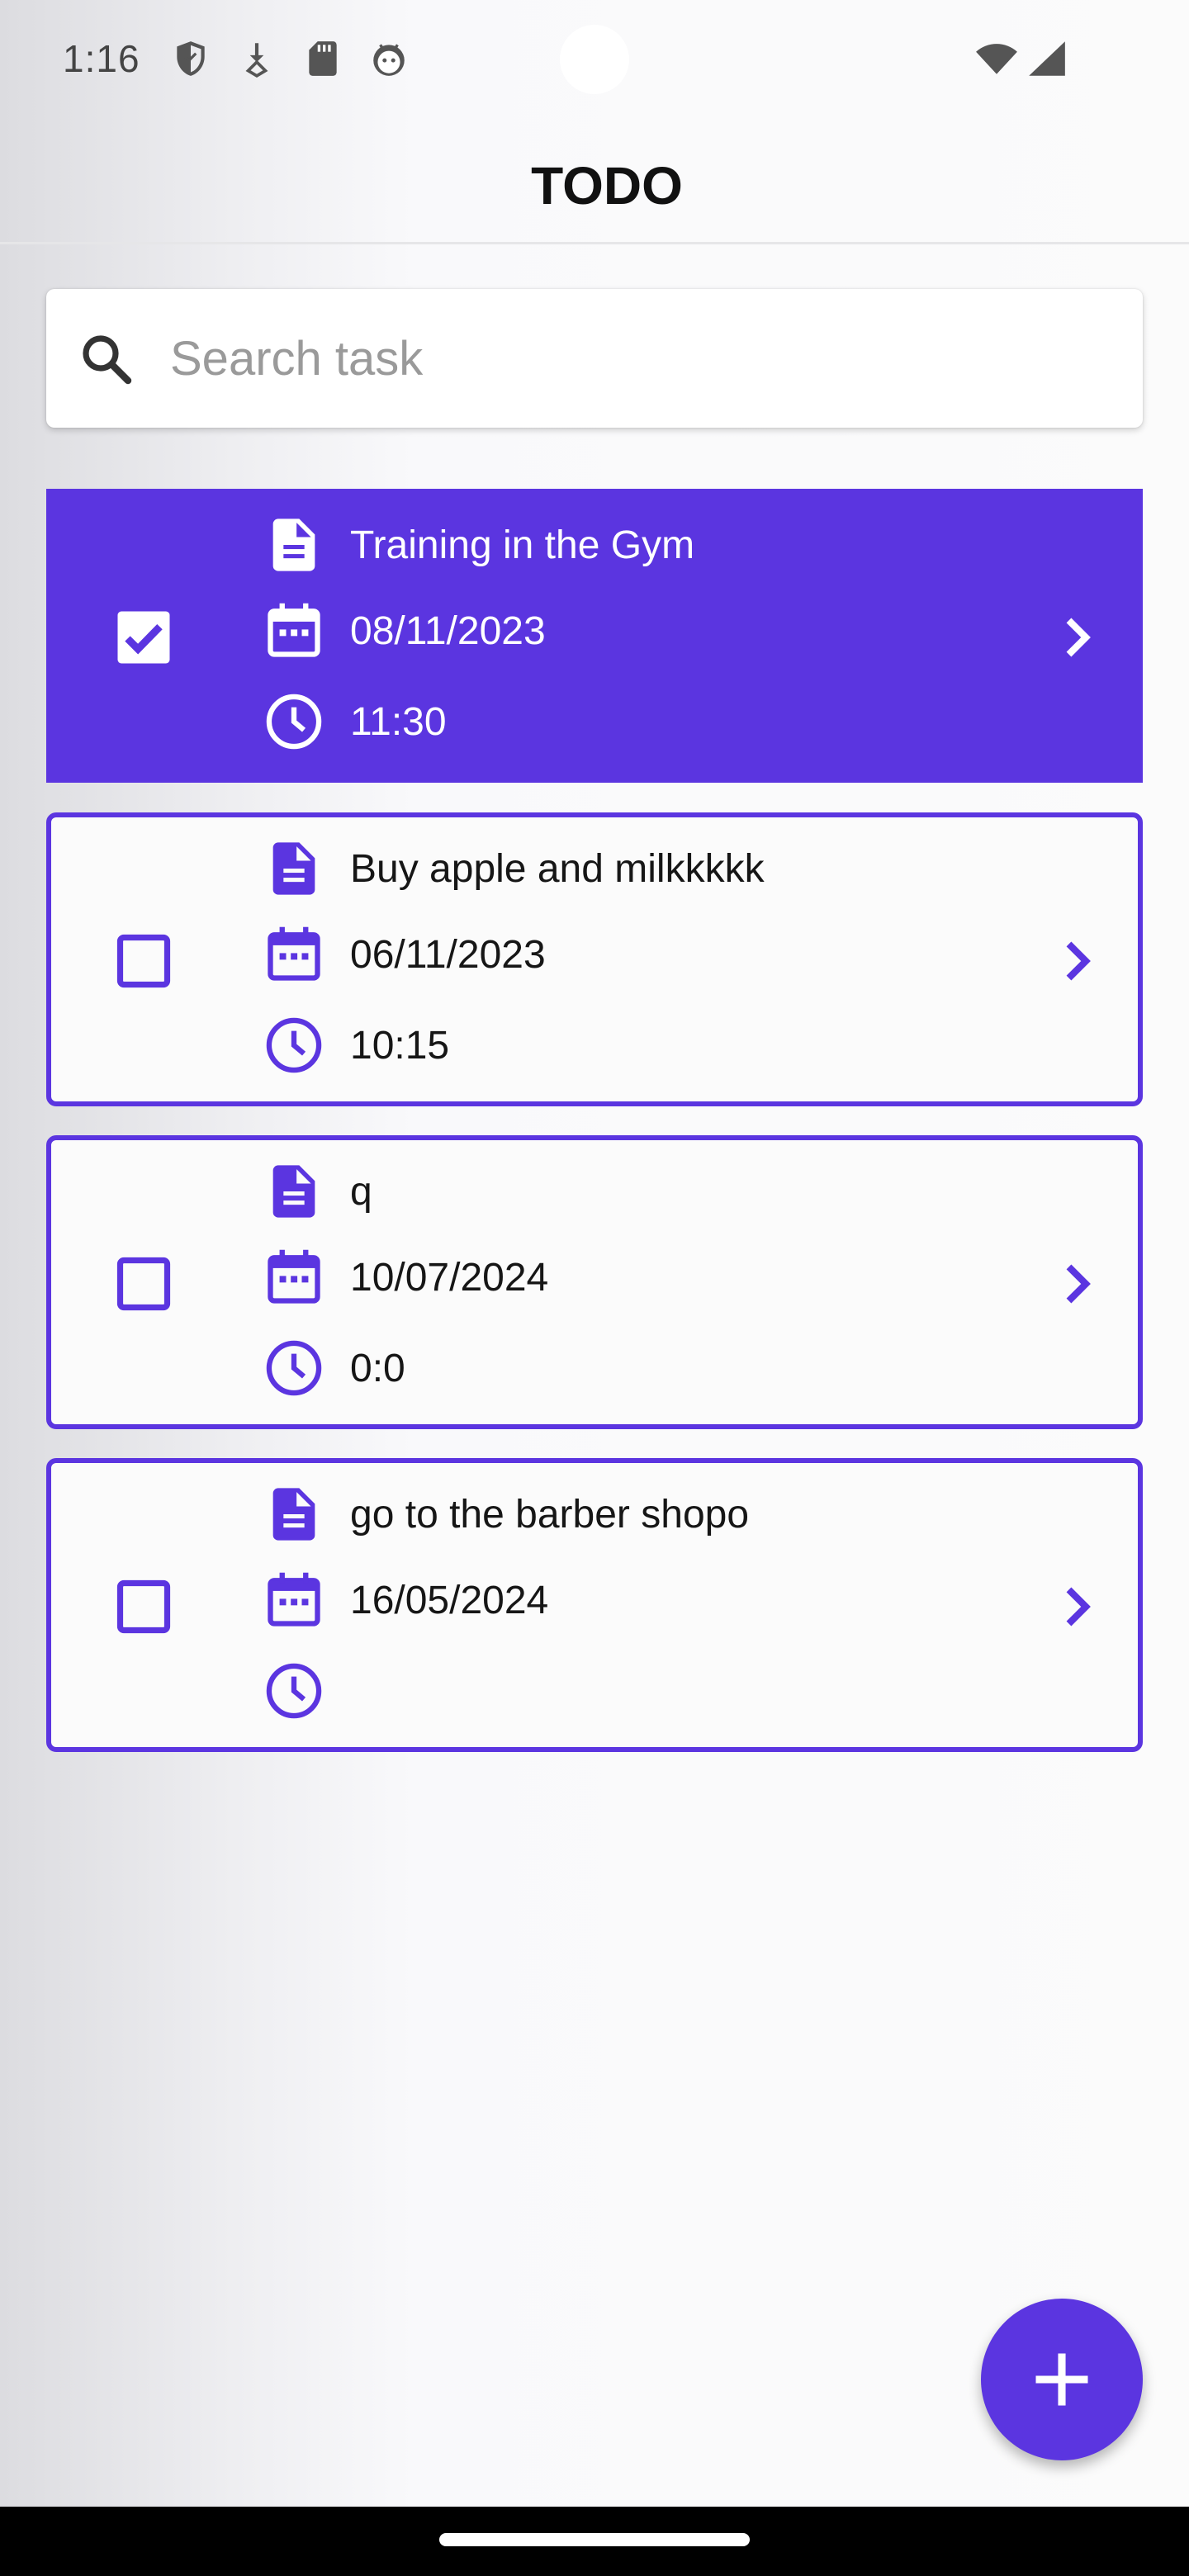 This screenshot has width=1189, height=2576. I want to click on status-time: 1:16, so click(101, 58).